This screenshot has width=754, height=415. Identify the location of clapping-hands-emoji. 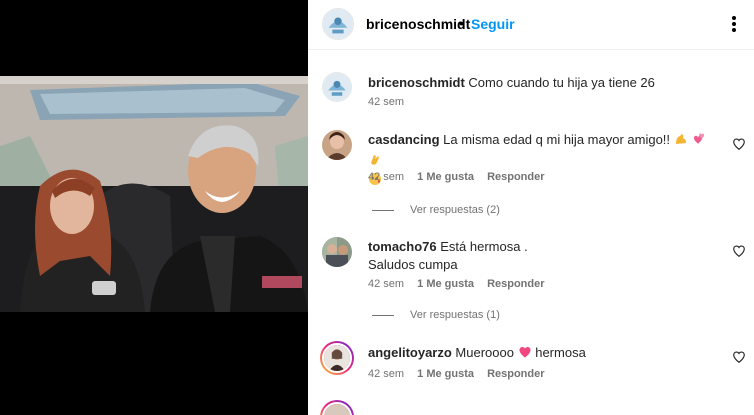
(375, 161).